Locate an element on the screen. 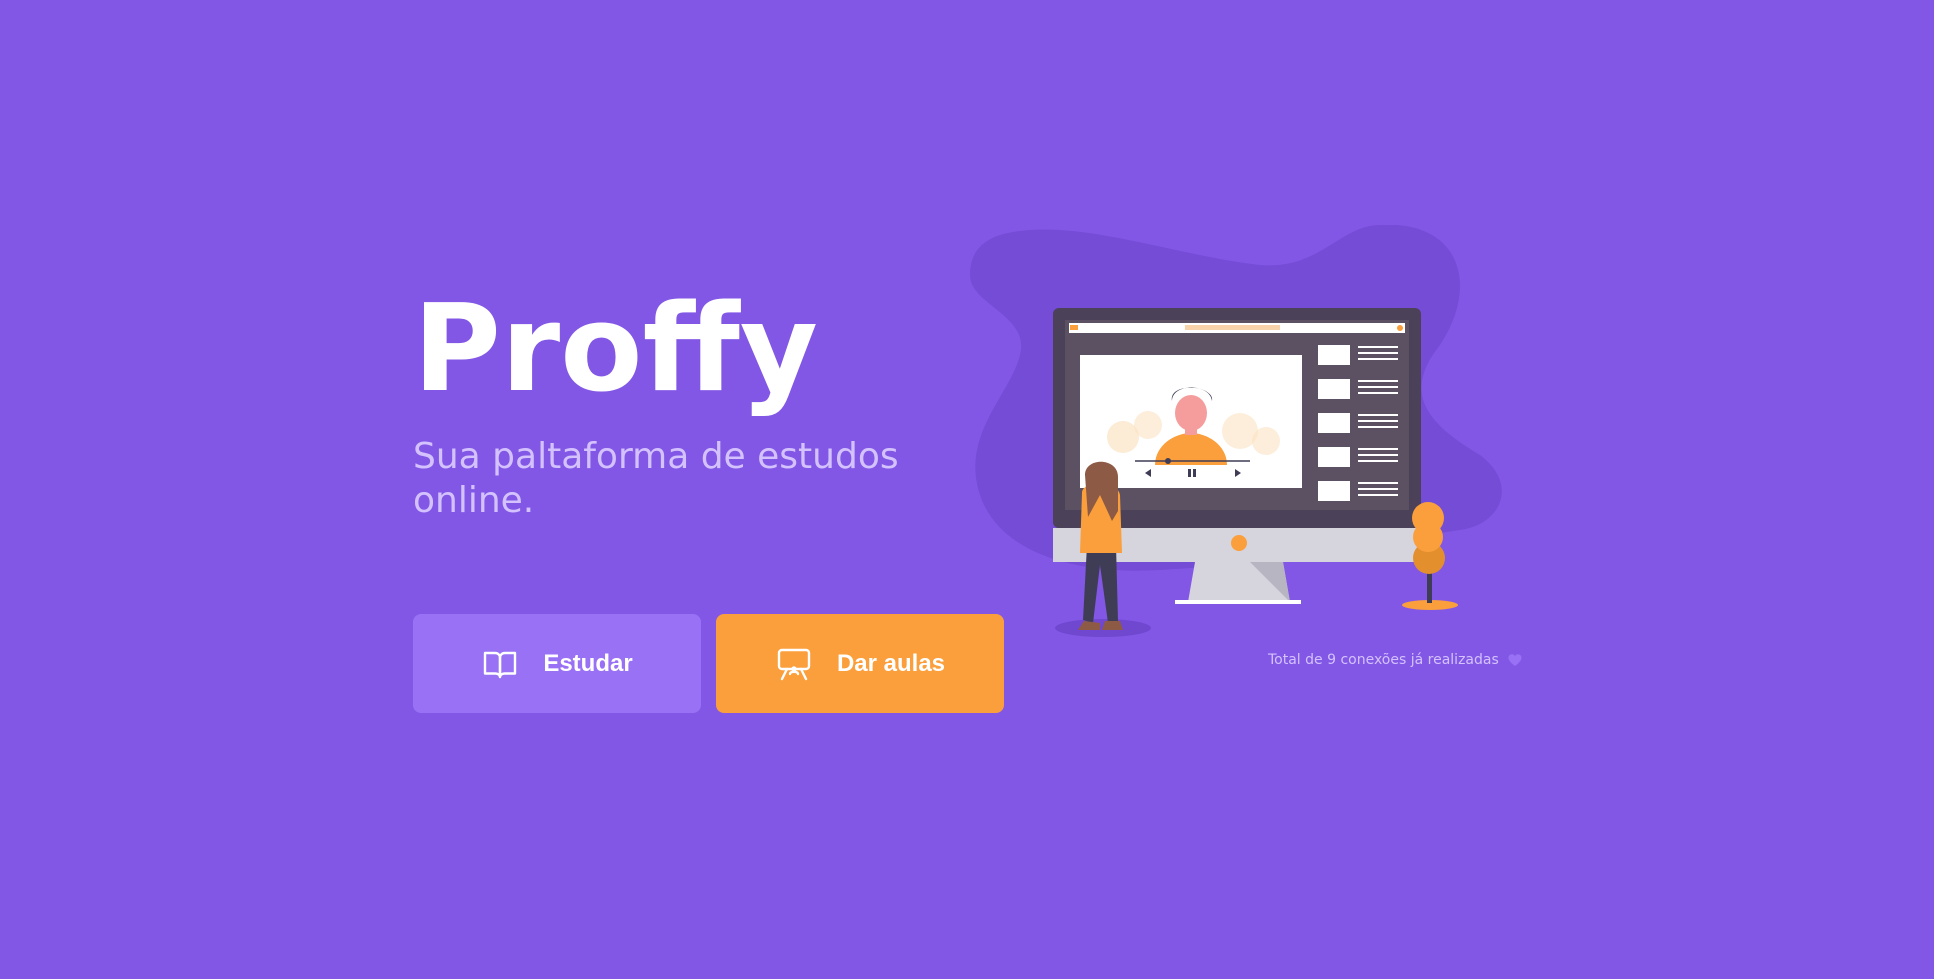  logo-text: Proffy is located at coordinates (615, 354).